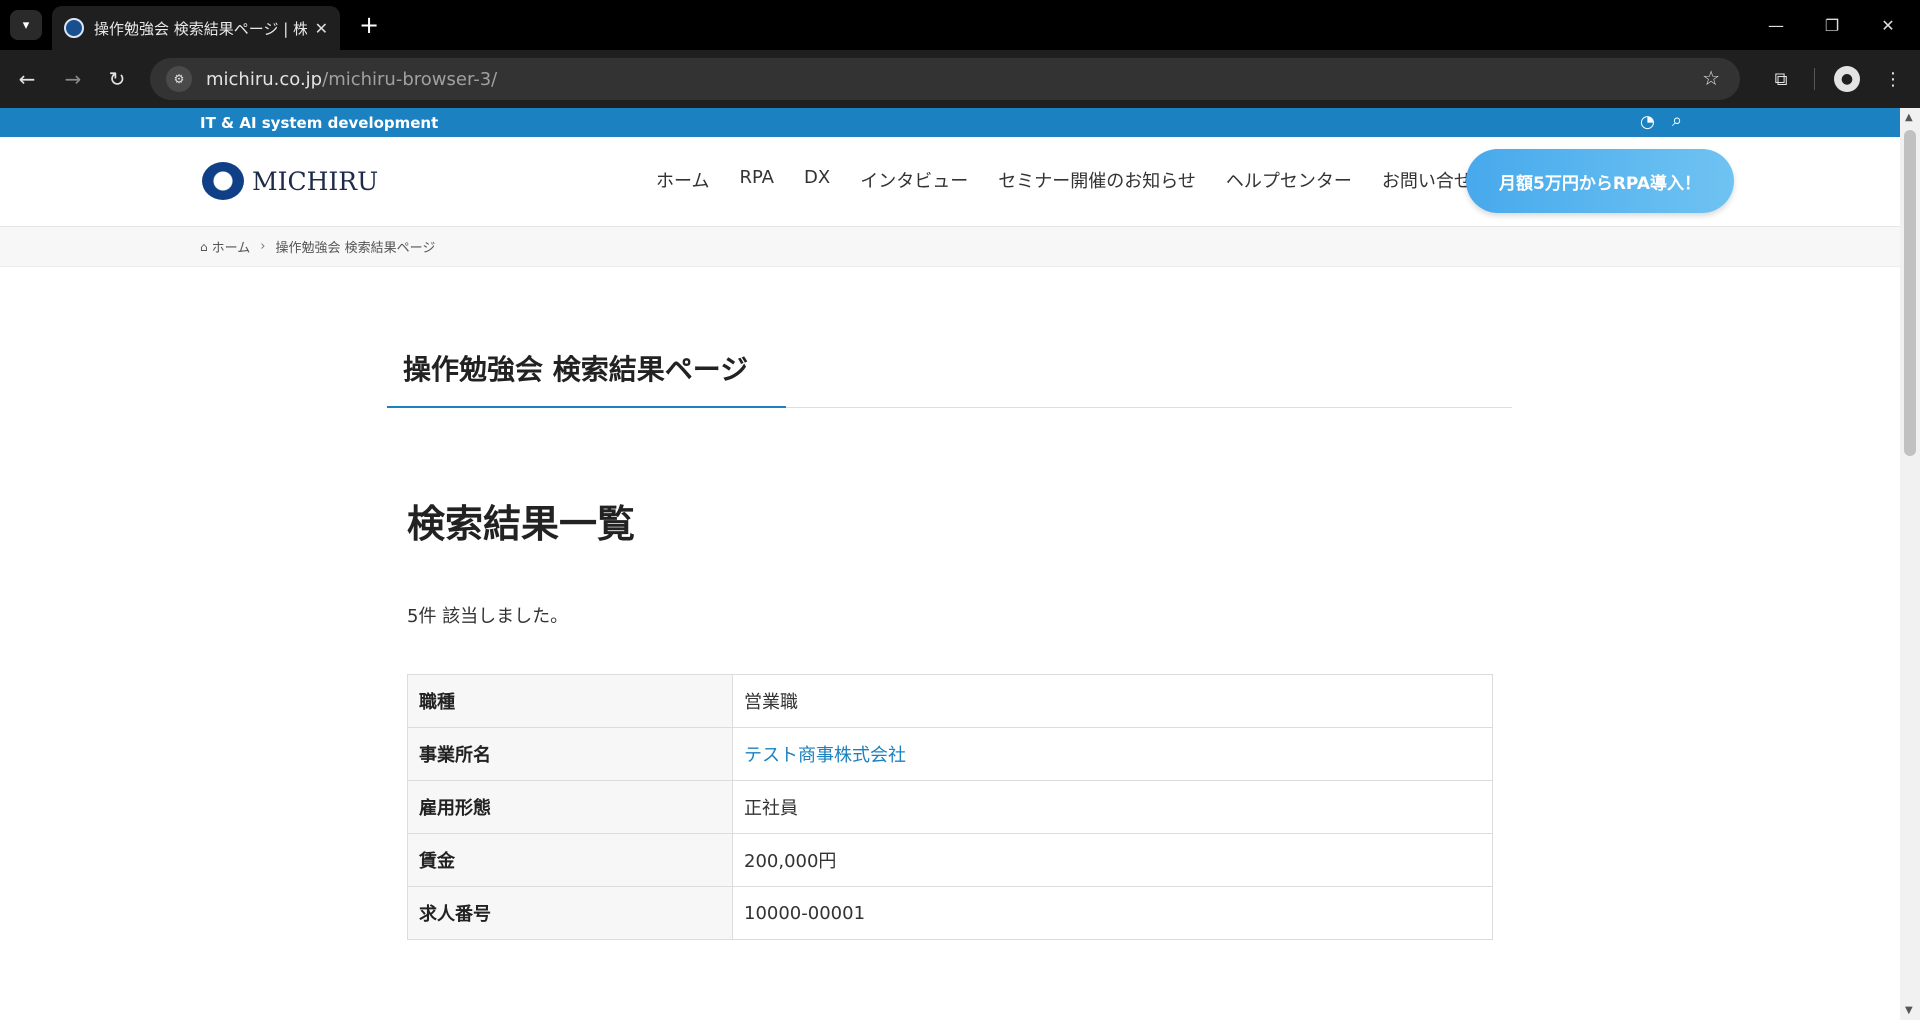  I want to click on chevron-down-icon: ▾, so click(26, 25).